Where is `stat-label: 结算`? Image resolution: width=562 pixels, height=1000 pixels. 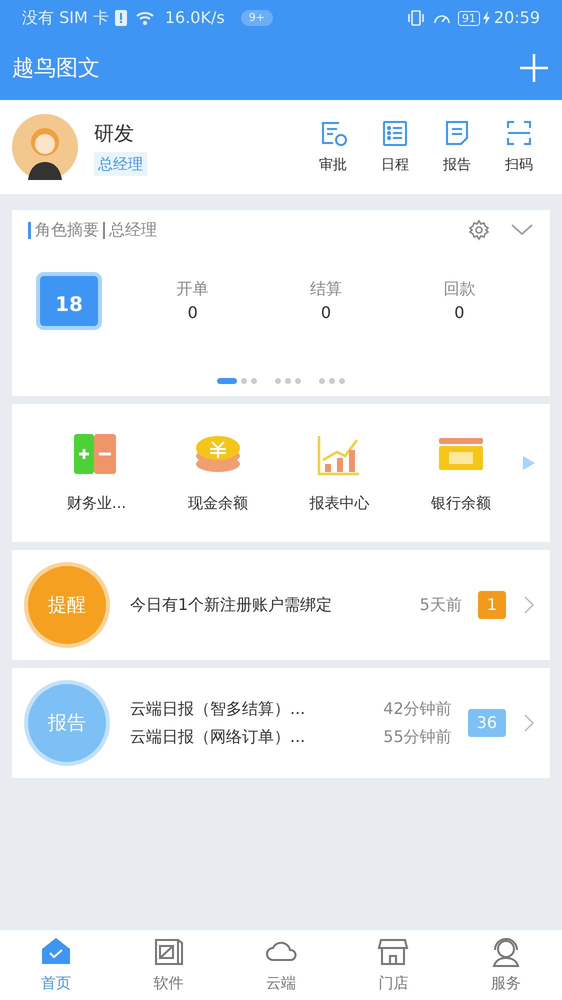
stat-label: 结算 is located at coordinates (326, 289).